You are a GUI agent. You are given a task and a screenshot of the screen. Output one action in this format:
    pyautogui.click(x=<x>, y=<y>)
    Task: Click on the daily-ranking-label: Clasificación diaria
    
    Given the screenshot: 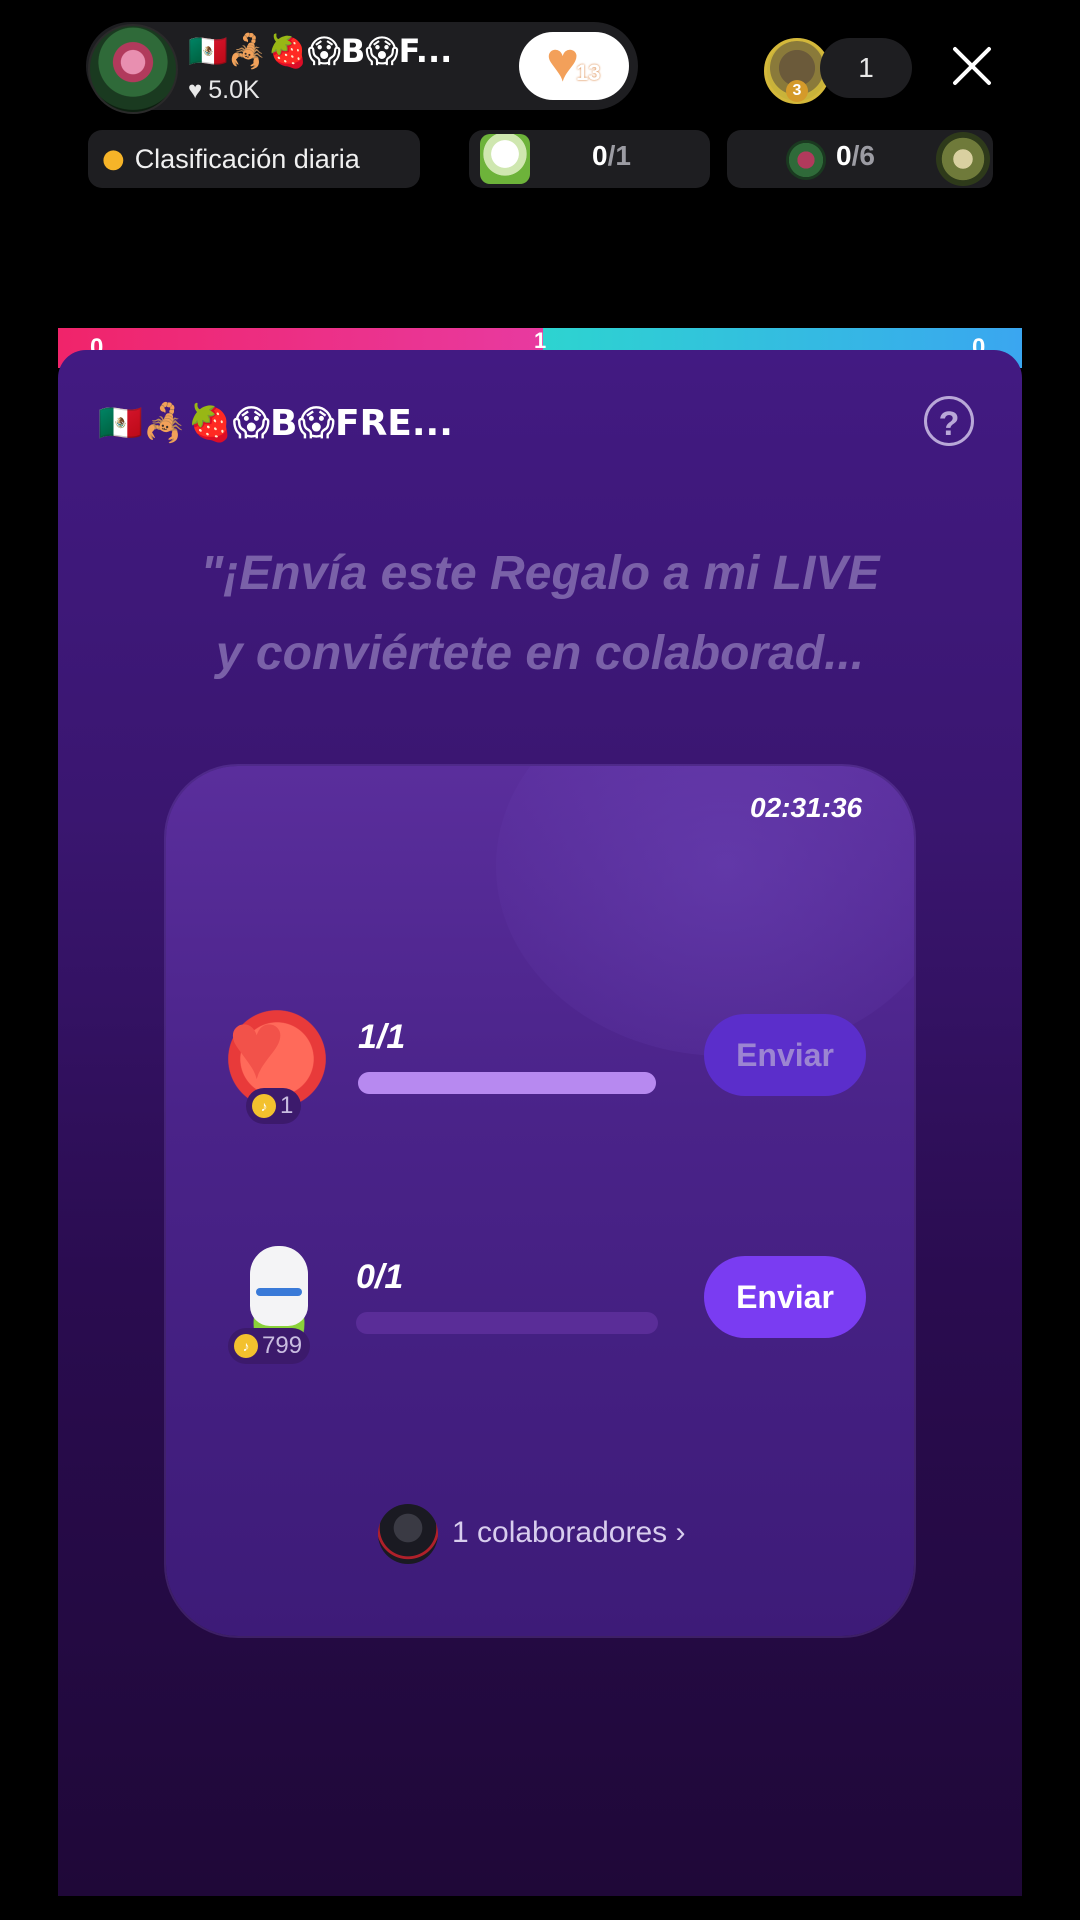 What is the action you would take?
    pyautogui.click(x=247, y=158)
    